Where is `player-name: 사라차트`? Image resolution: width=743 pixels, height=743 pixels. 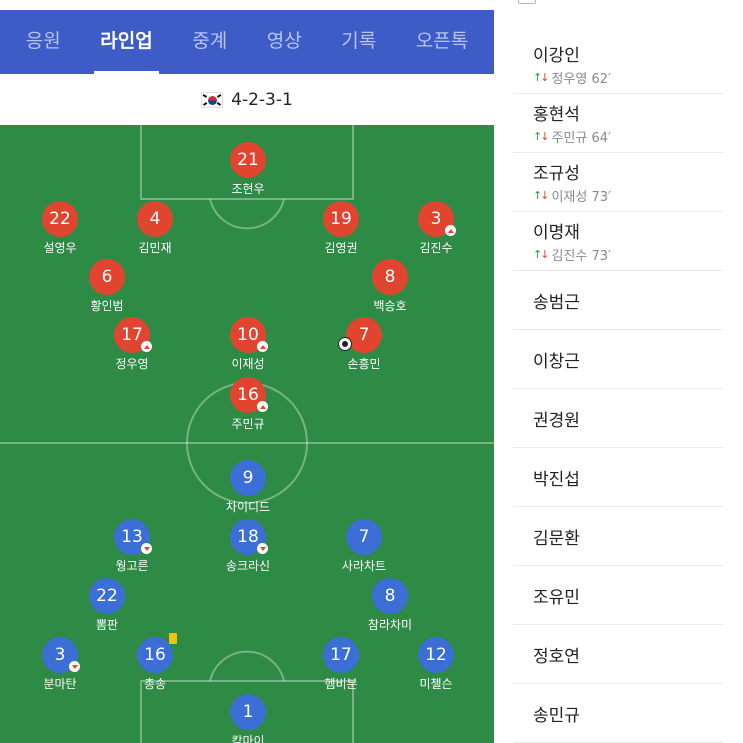
player-name: 사라차트 is located at coordinates (364, 566).